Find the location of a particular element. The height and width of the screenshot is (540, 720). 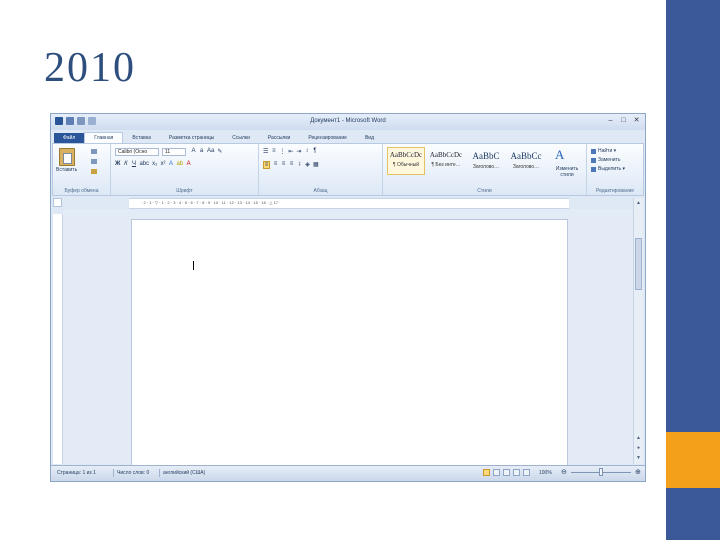

font-size-field: 11 is located at coordinates (174, 152).